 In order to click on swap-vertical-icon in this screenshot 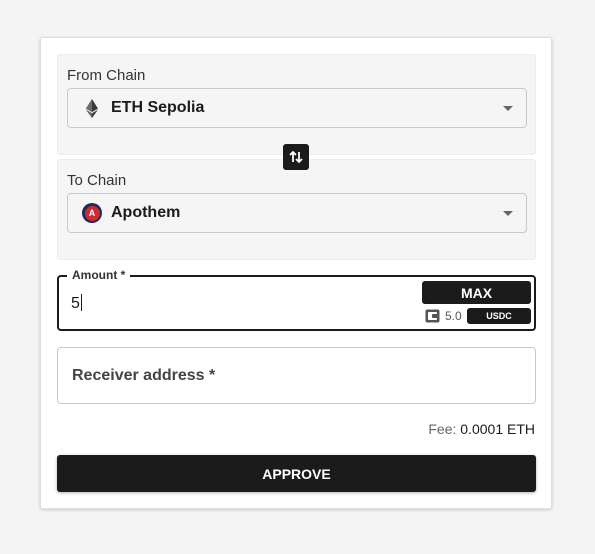, I will do `click(296, 157)`.